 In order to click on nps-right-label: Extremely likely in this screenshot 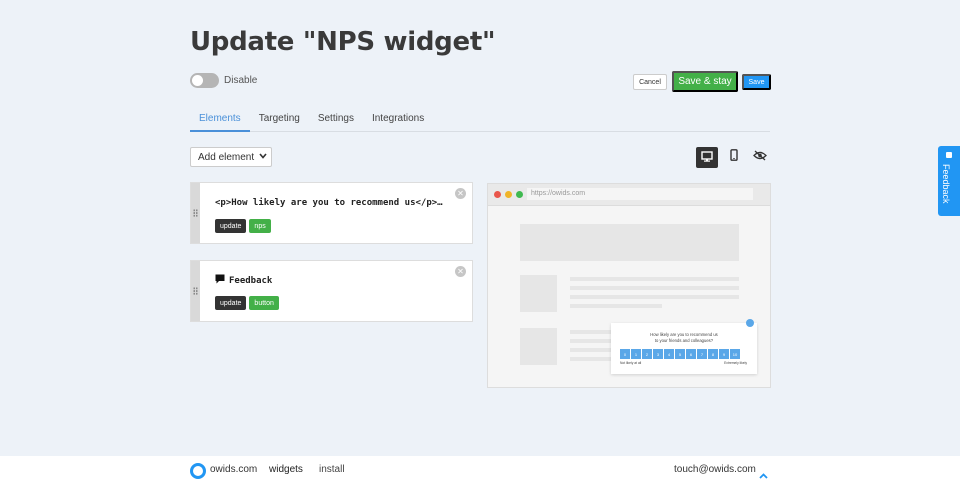, I will do `click(735, 363)`.